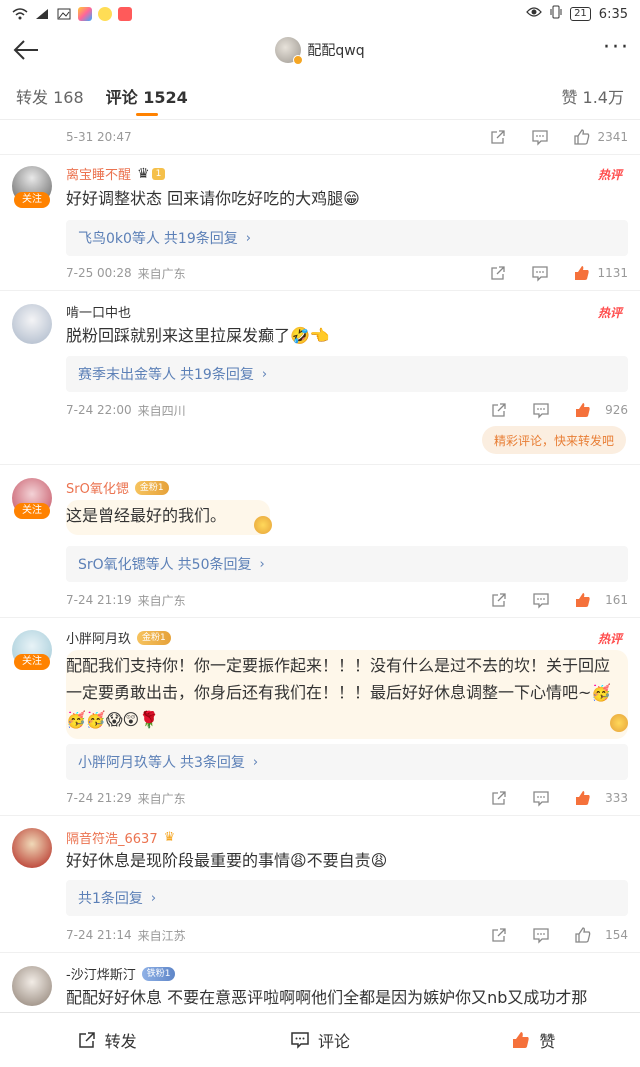 Image resolution: width=640 pixels, height=1067 pixels. What do you see at coordinates (112, 839) in the screenshot?
I see `username-text: 隔音符浩_6637` at bounding box center [112, 839].